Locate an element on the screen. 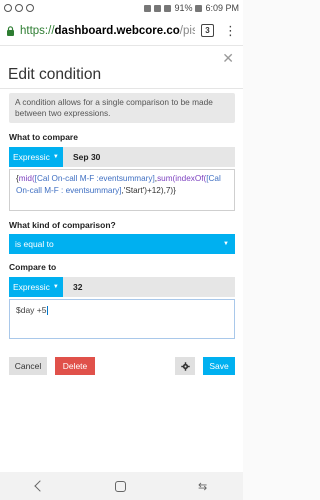 The height and width of the screenshot is (500, 320). tab-switcher-button: 3 is located at coordinates (207, 30).